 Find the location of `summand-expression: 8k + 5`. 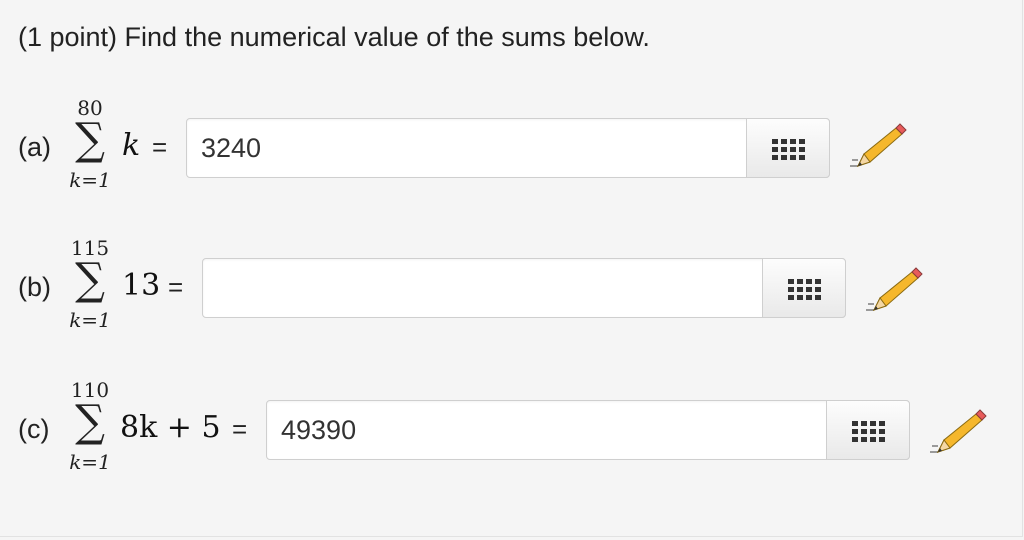

summand-expression: 8k + 5 is located at coordinates (170, 427).